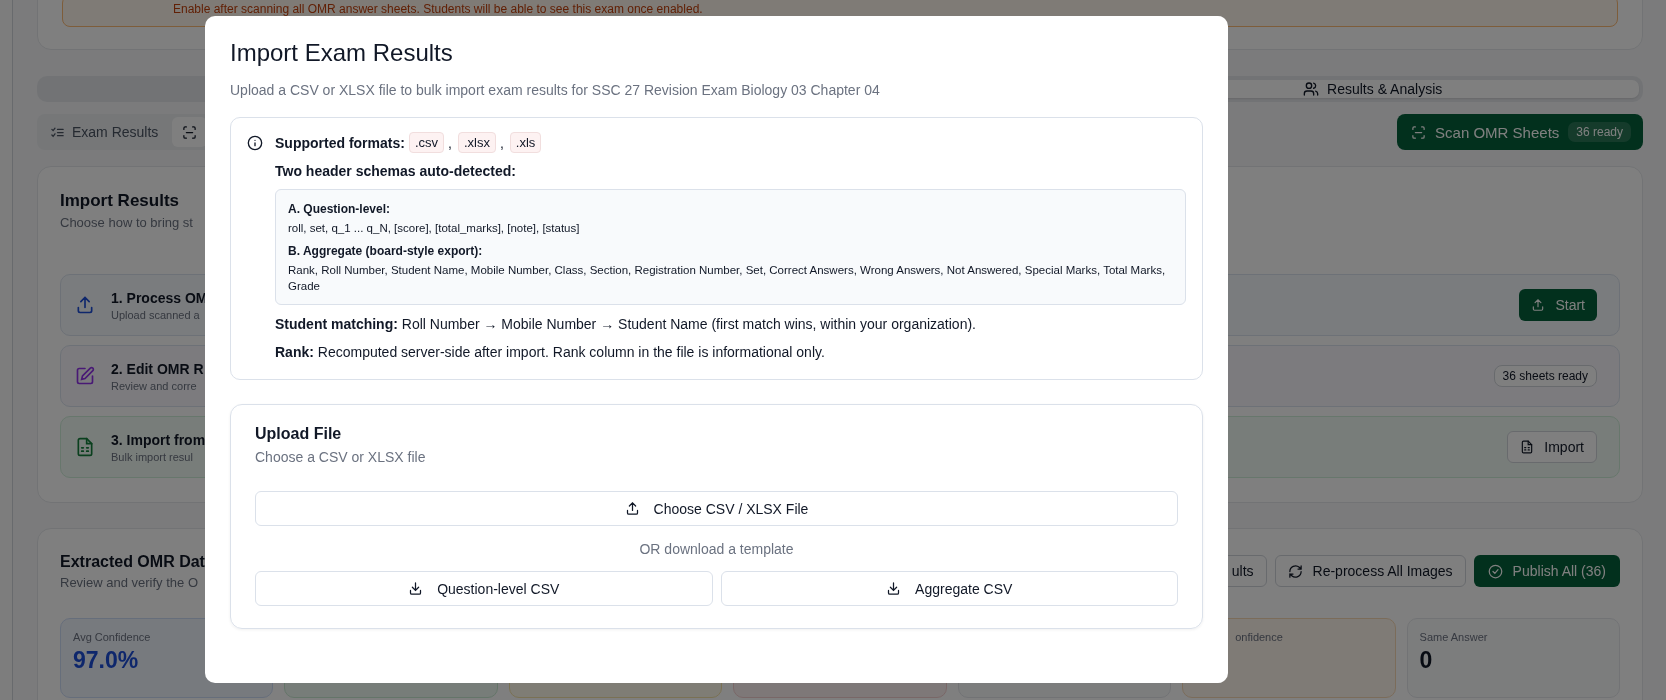 This screenshot has width=1666, height=700. Describe the element at coordinates (126, 222) in the screenshot. I see `card-subtitle: Choose how to bring st` at that location.